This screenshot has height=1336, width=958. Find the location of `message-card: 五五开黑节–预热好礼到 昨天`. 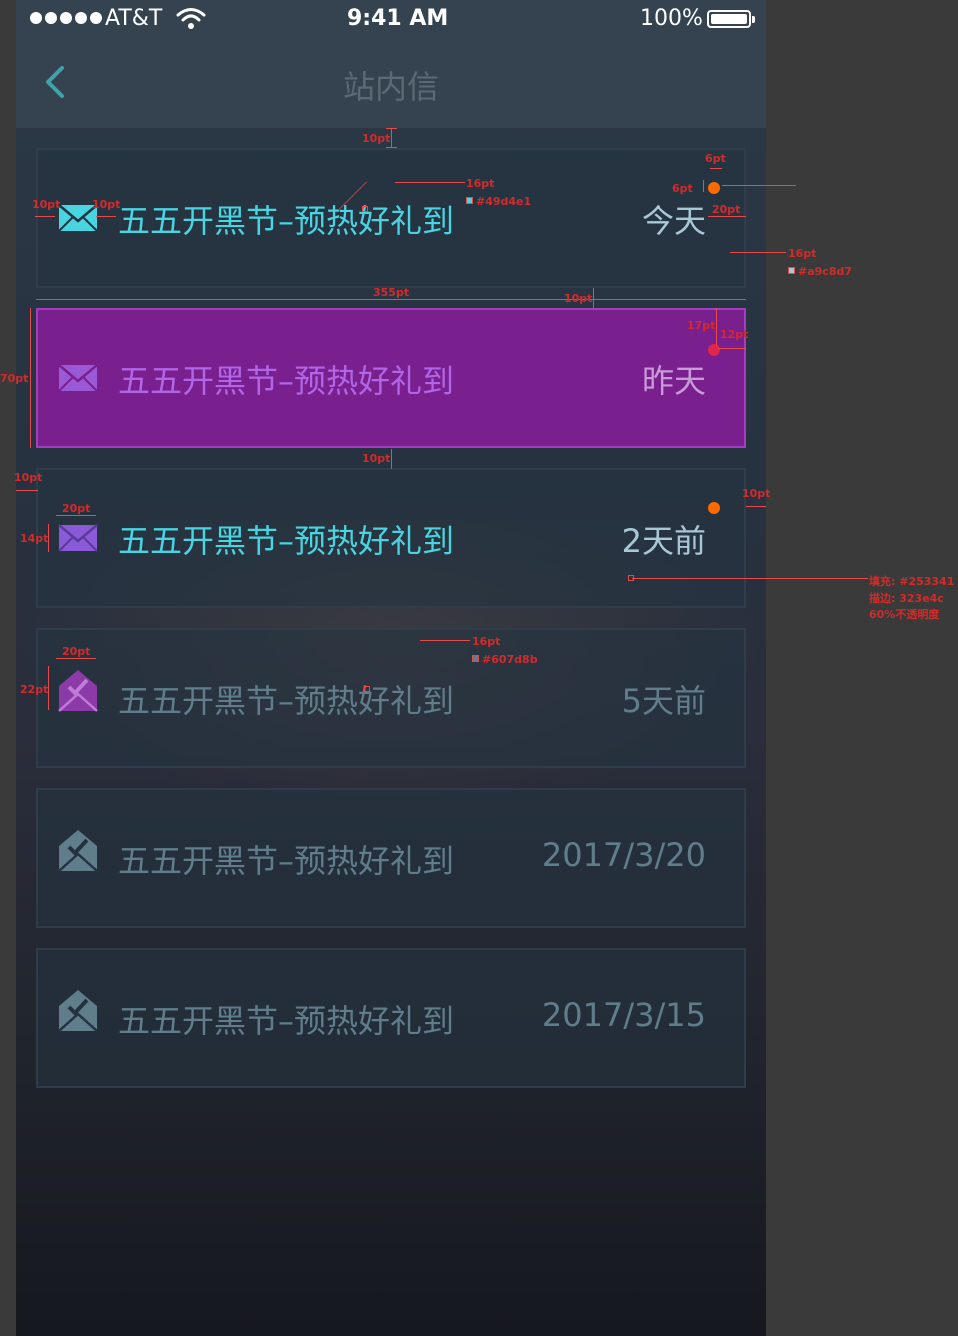

message-card: 五五开黑节–预热好礼到 昨天 is located at coordinates (391, 378).